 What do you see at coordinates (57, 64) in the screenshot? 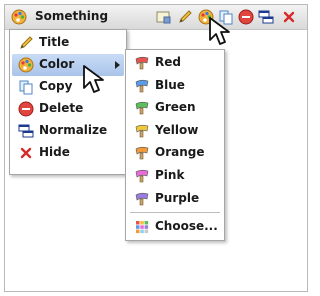
I see `menu-item-label: Color` at bounding box center [57, 64].